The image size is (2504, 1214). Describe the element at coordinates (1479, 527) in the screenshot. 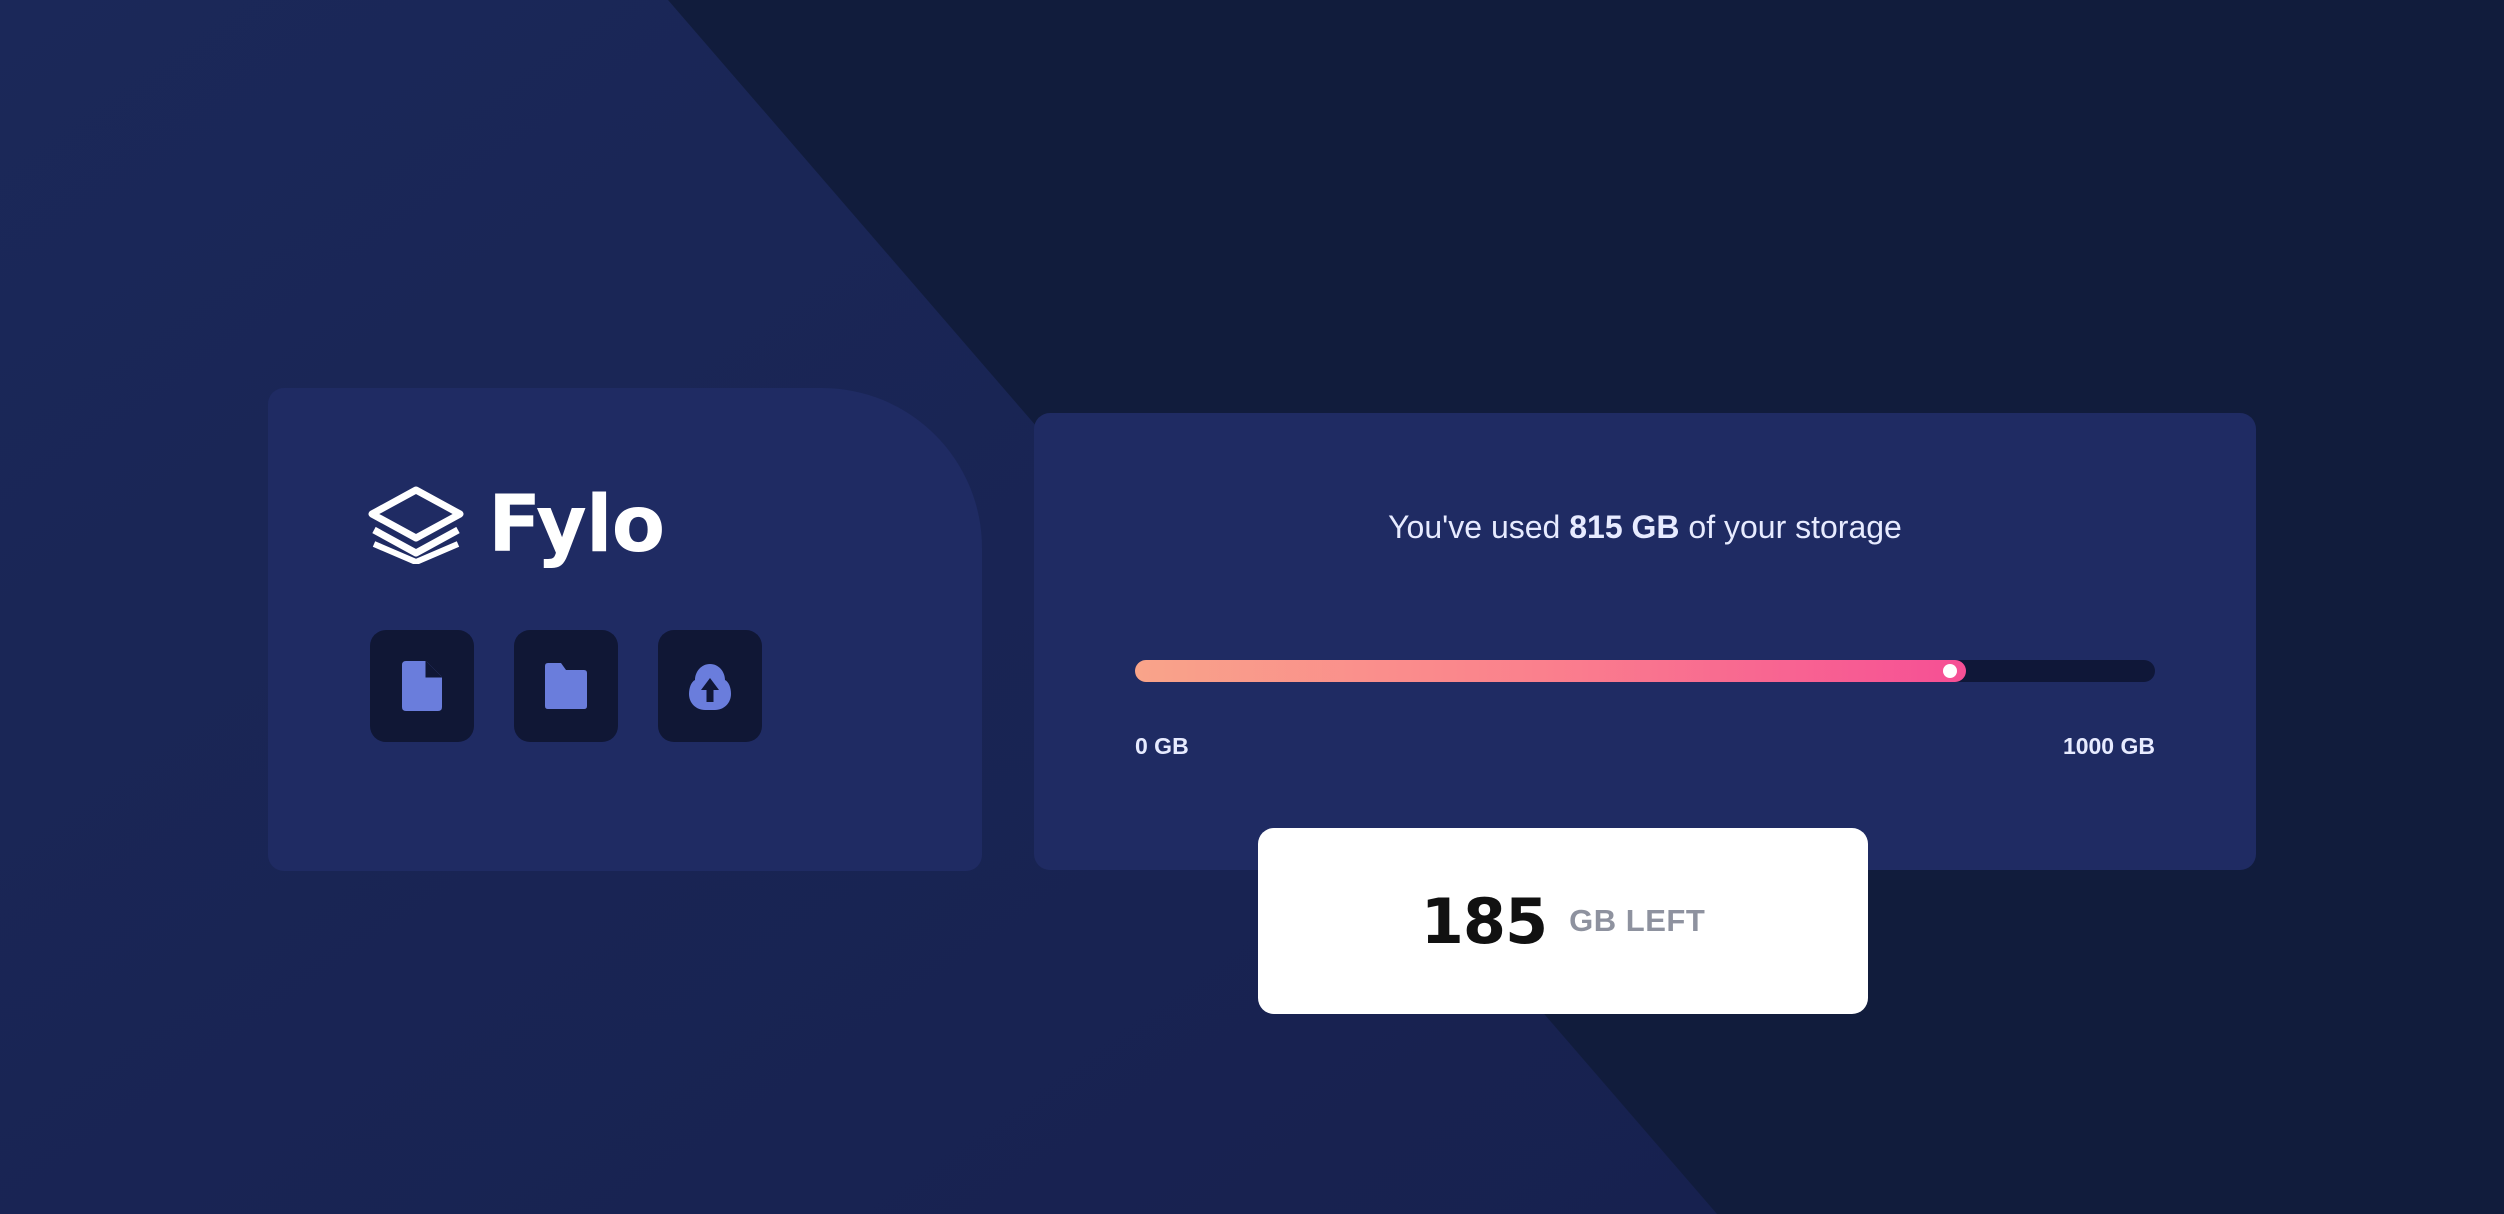

I see `usage-prefix: You've used` at that location.